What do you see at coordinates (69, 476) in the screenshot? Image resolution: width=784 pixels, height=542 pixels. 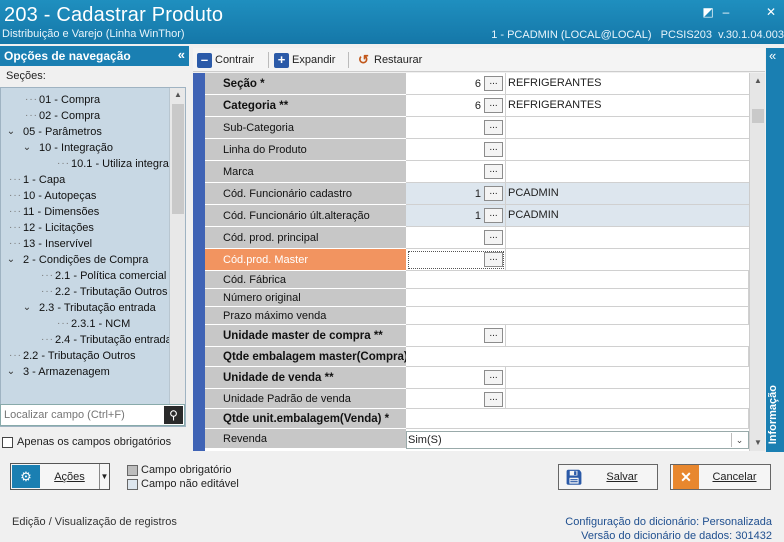 I see `actions-label: Ações` at bounding box center [69, 476].